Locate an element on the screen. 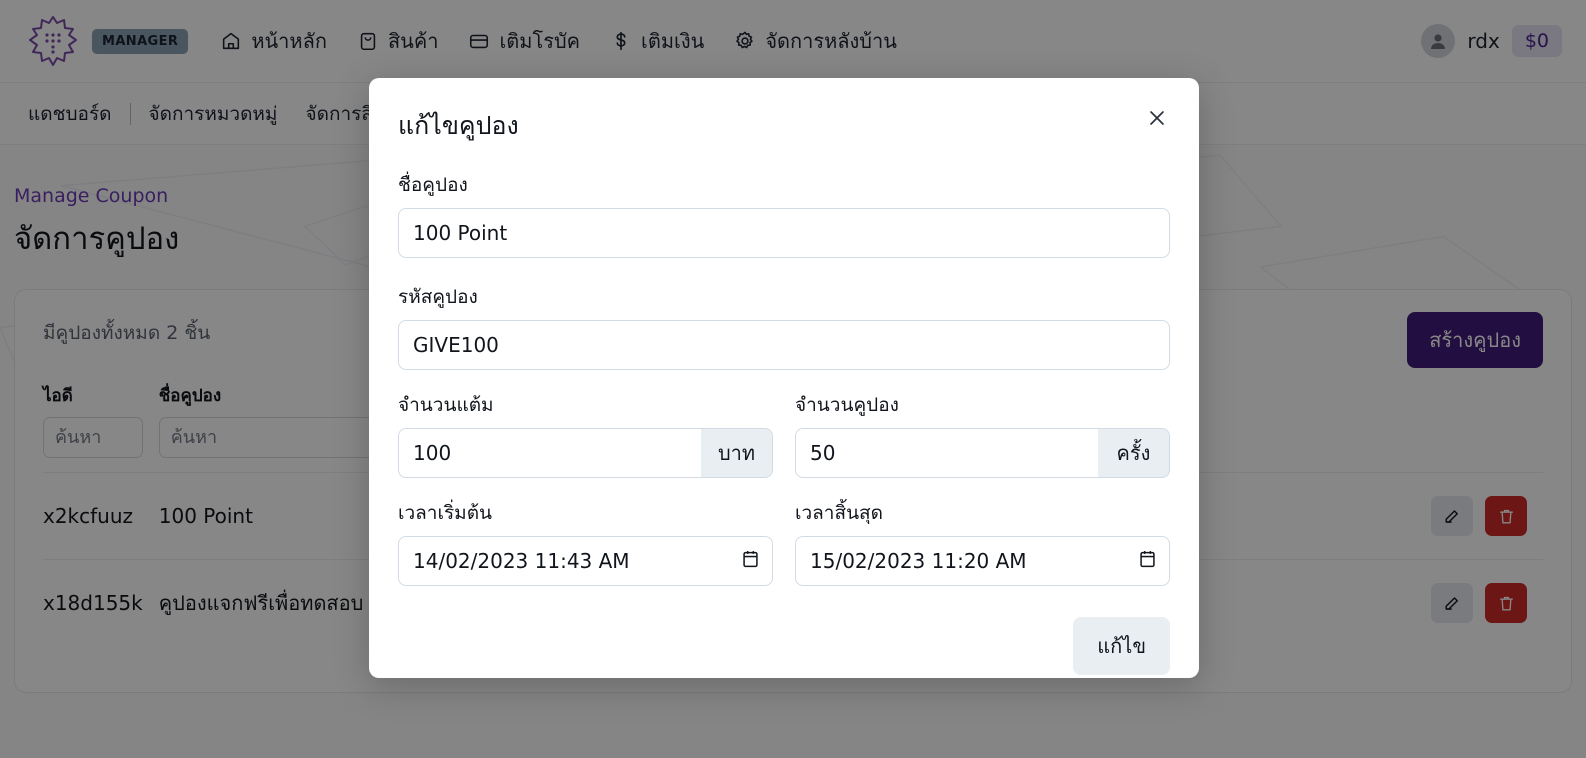  input-coupon-name is located at coordinates (784, 233).